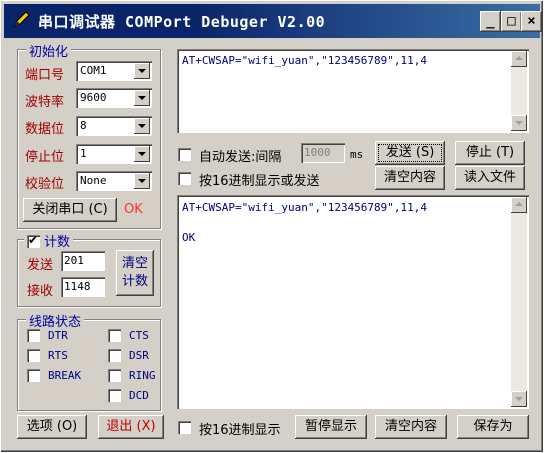 This screenshot has width=544, height=453. I want to click on send-button: 发送 (S), so click(410, 153).